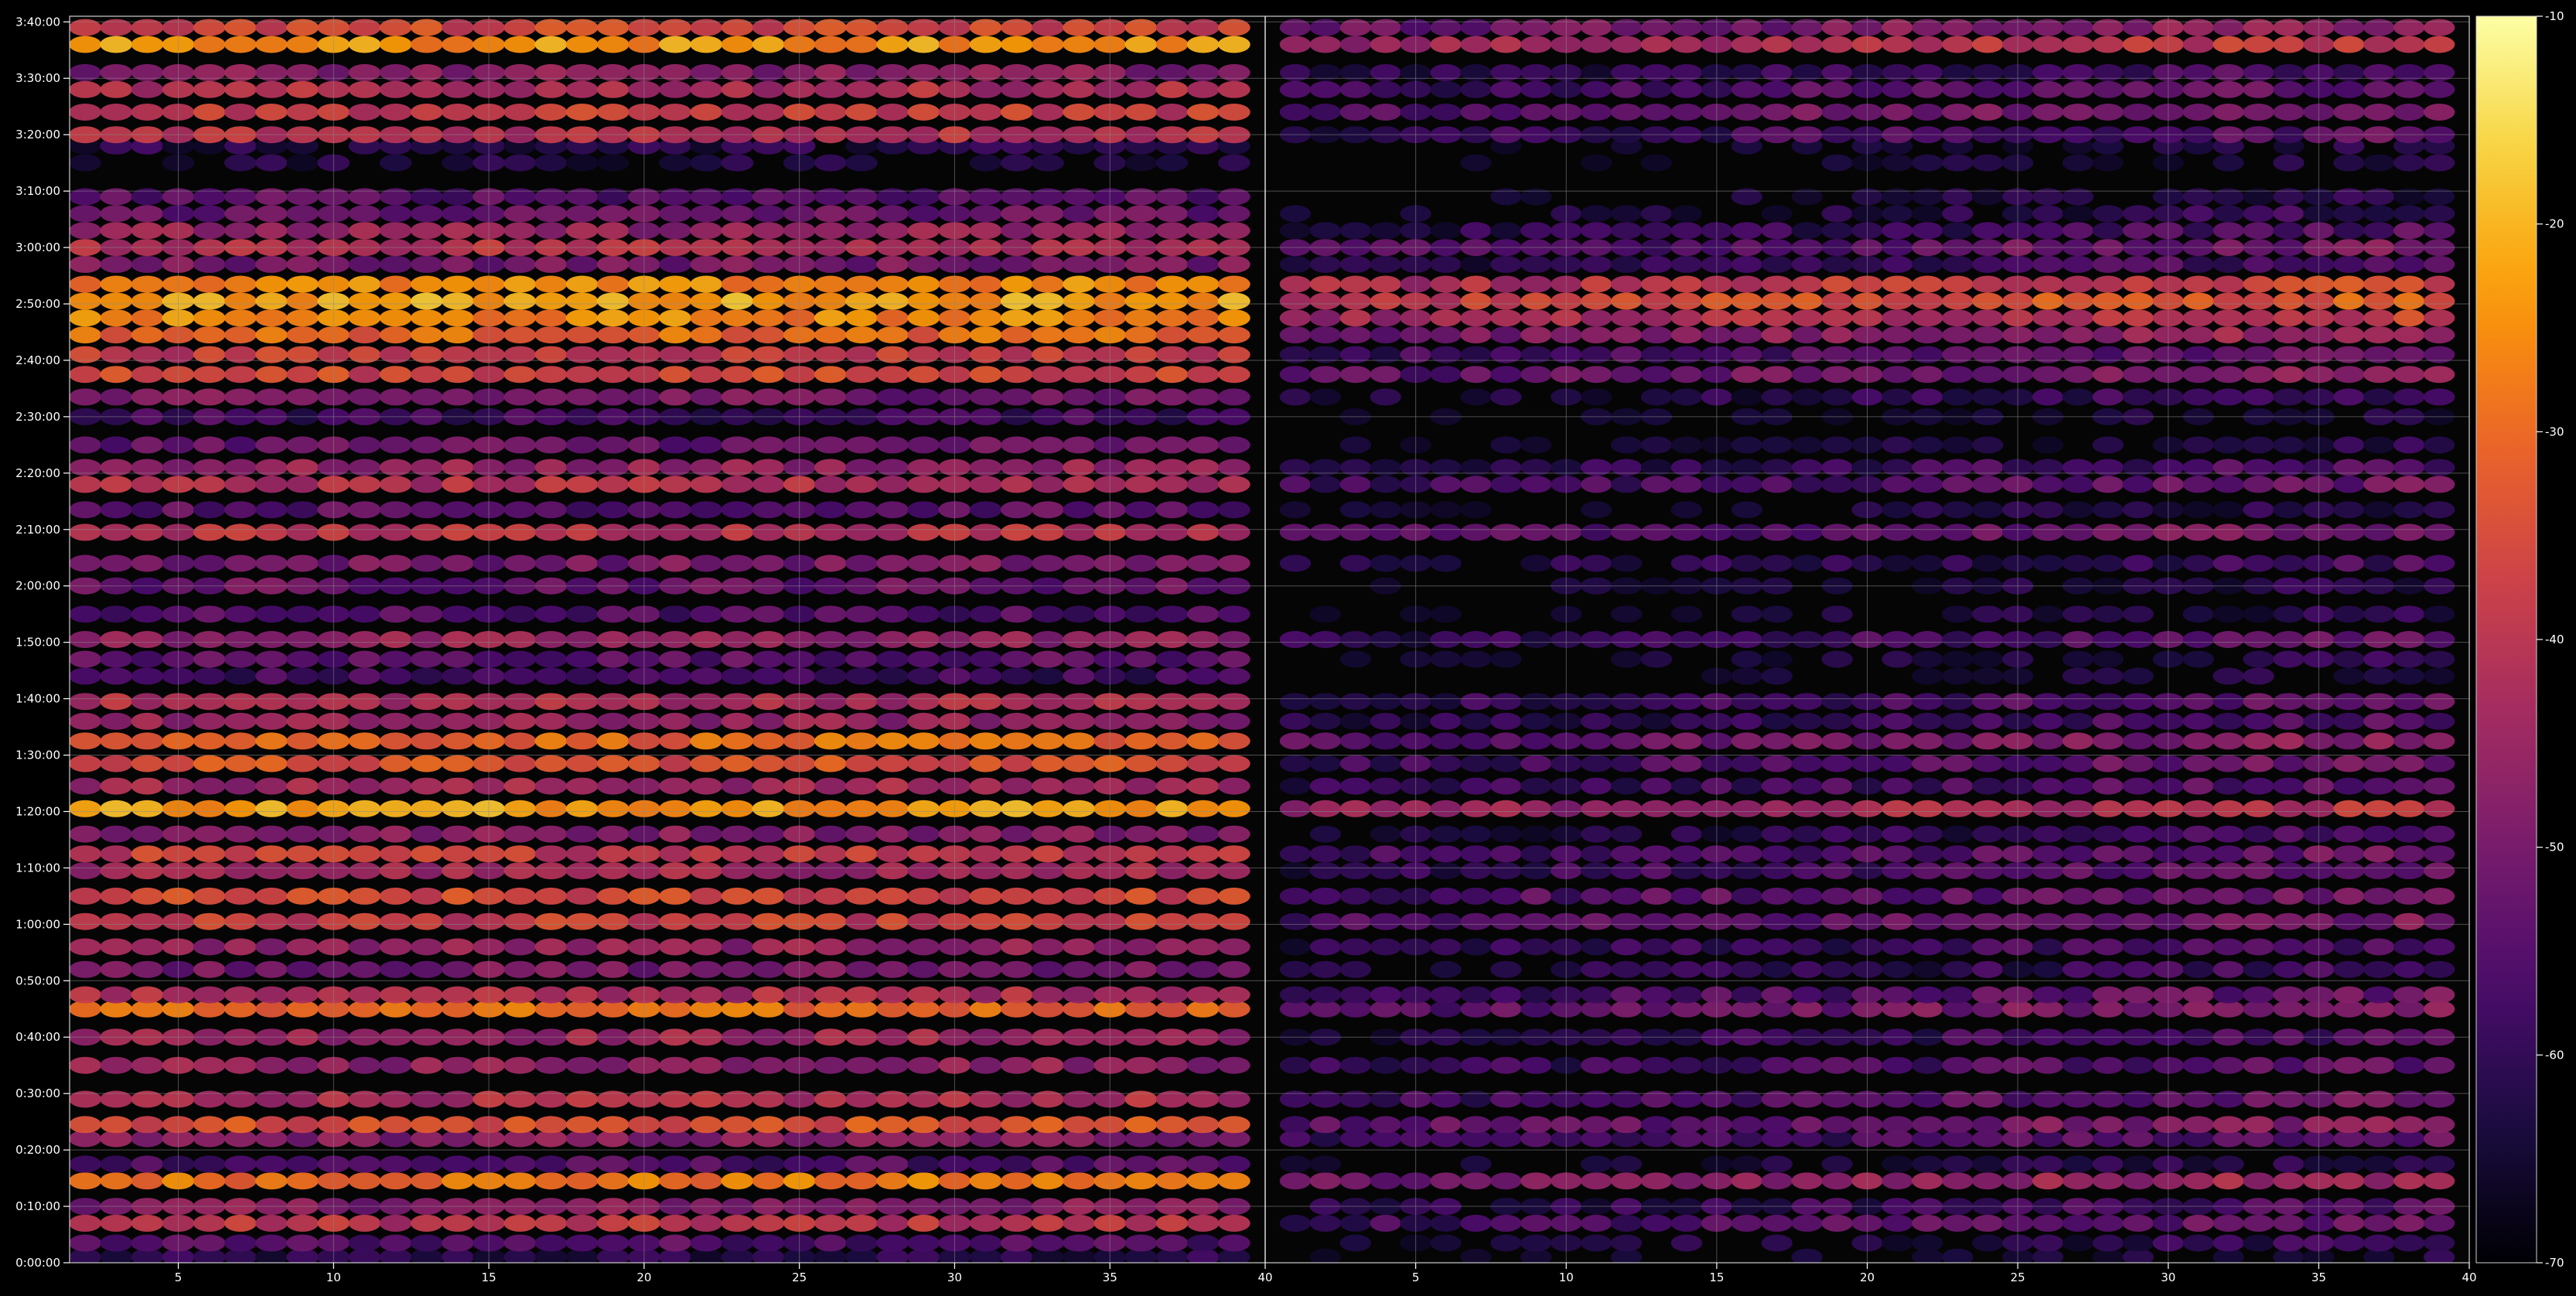  What do you see at coordinates (37, 191) in the screenshot?
I see `y-tick-label: 3:10:00` at bounding box center [37, 191].